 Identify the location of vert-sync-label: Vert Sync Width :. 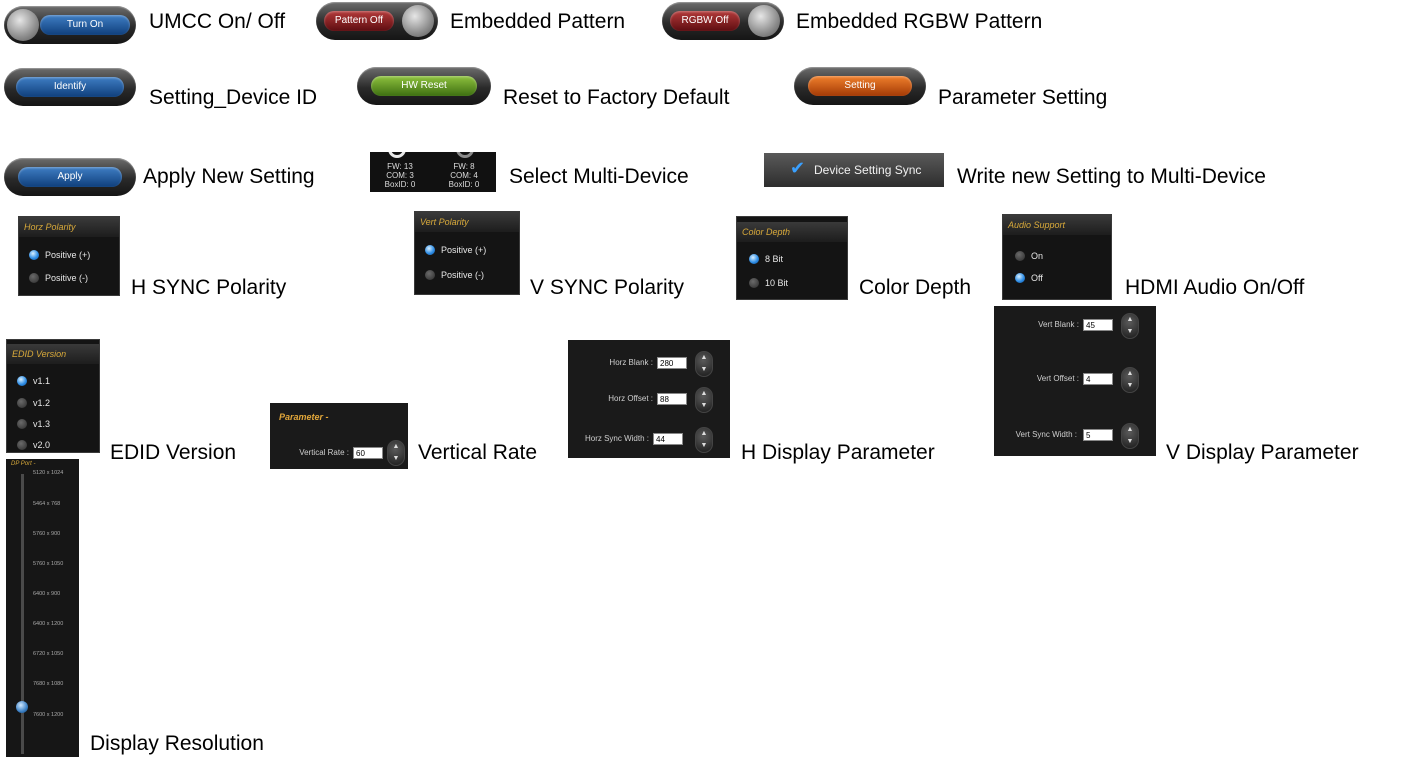
(1046, 434).